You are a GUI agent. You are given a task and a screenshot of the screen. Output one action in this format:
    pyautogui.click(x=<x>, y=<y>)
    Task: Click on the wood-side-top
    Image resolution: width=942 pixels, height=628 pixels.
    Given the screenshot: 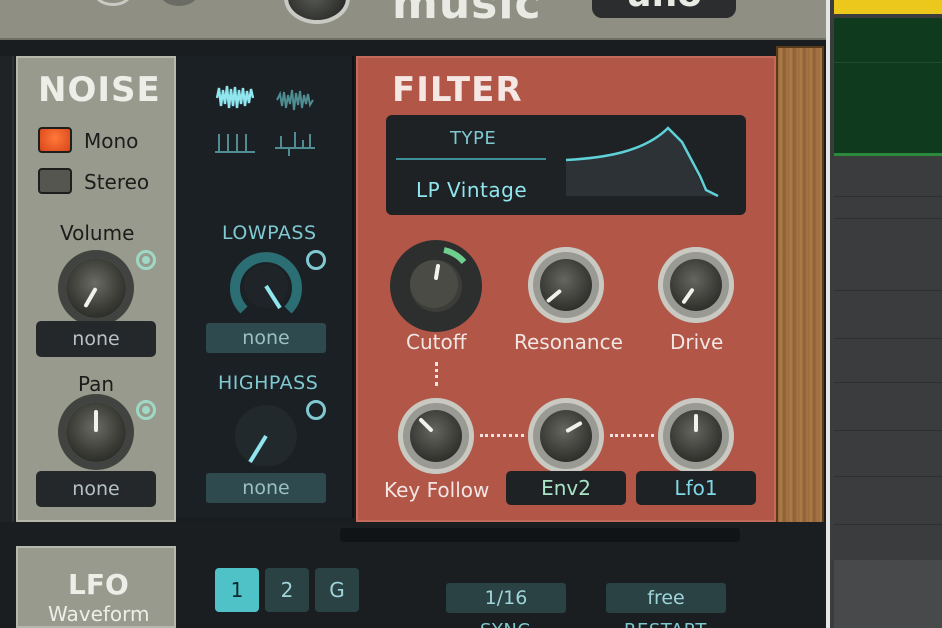 What is the action you would take?
    pyautogui.click(x=800, y=285)
    